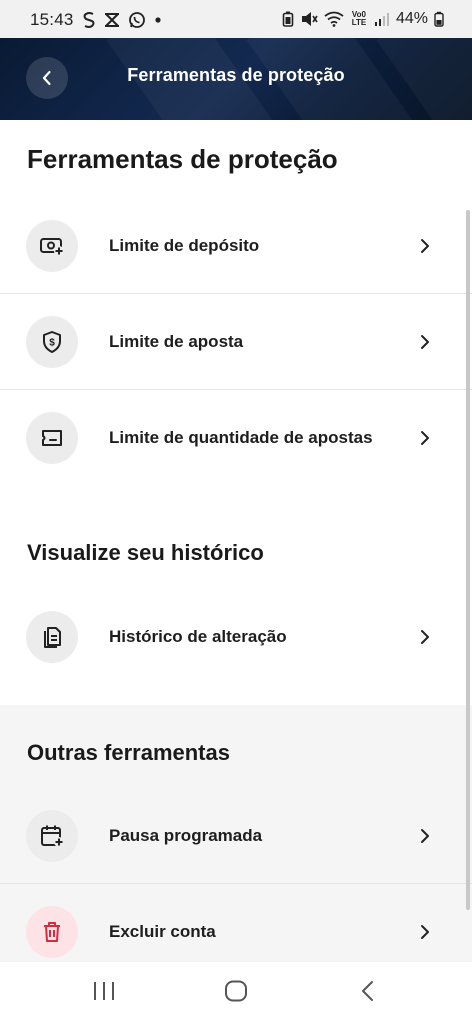  Describe the element at coordinates (52, 637) in the screenshot. I see `document-history-icon` at that location.